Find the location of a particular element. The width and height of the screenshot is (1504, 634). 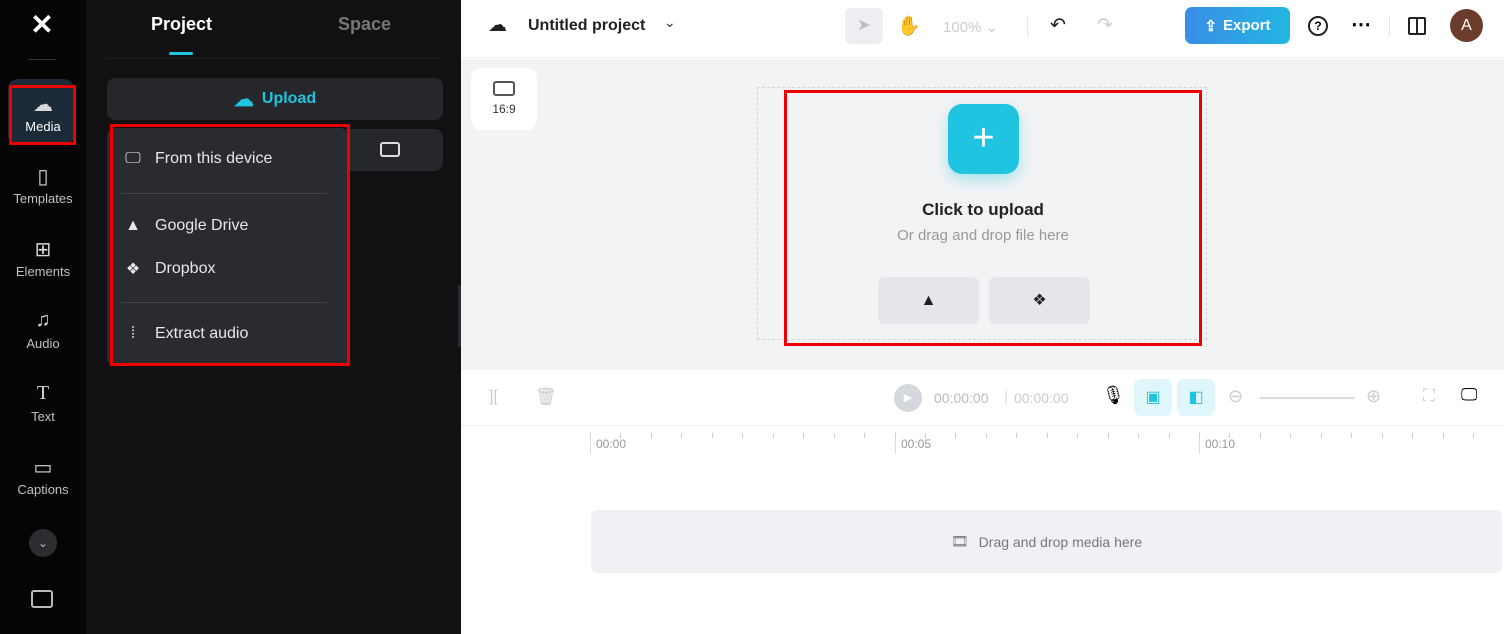

label: Templates is located at coordinates (43, 198).